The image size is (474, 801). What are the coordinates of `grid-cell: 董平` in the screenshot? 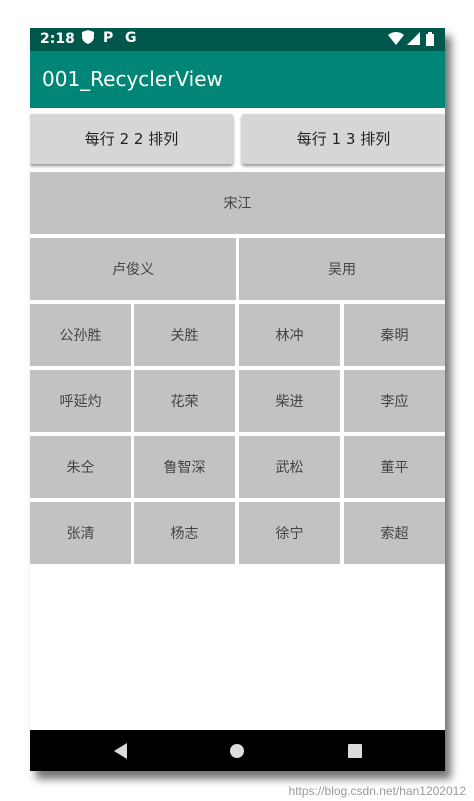 It's located at (394, 467).